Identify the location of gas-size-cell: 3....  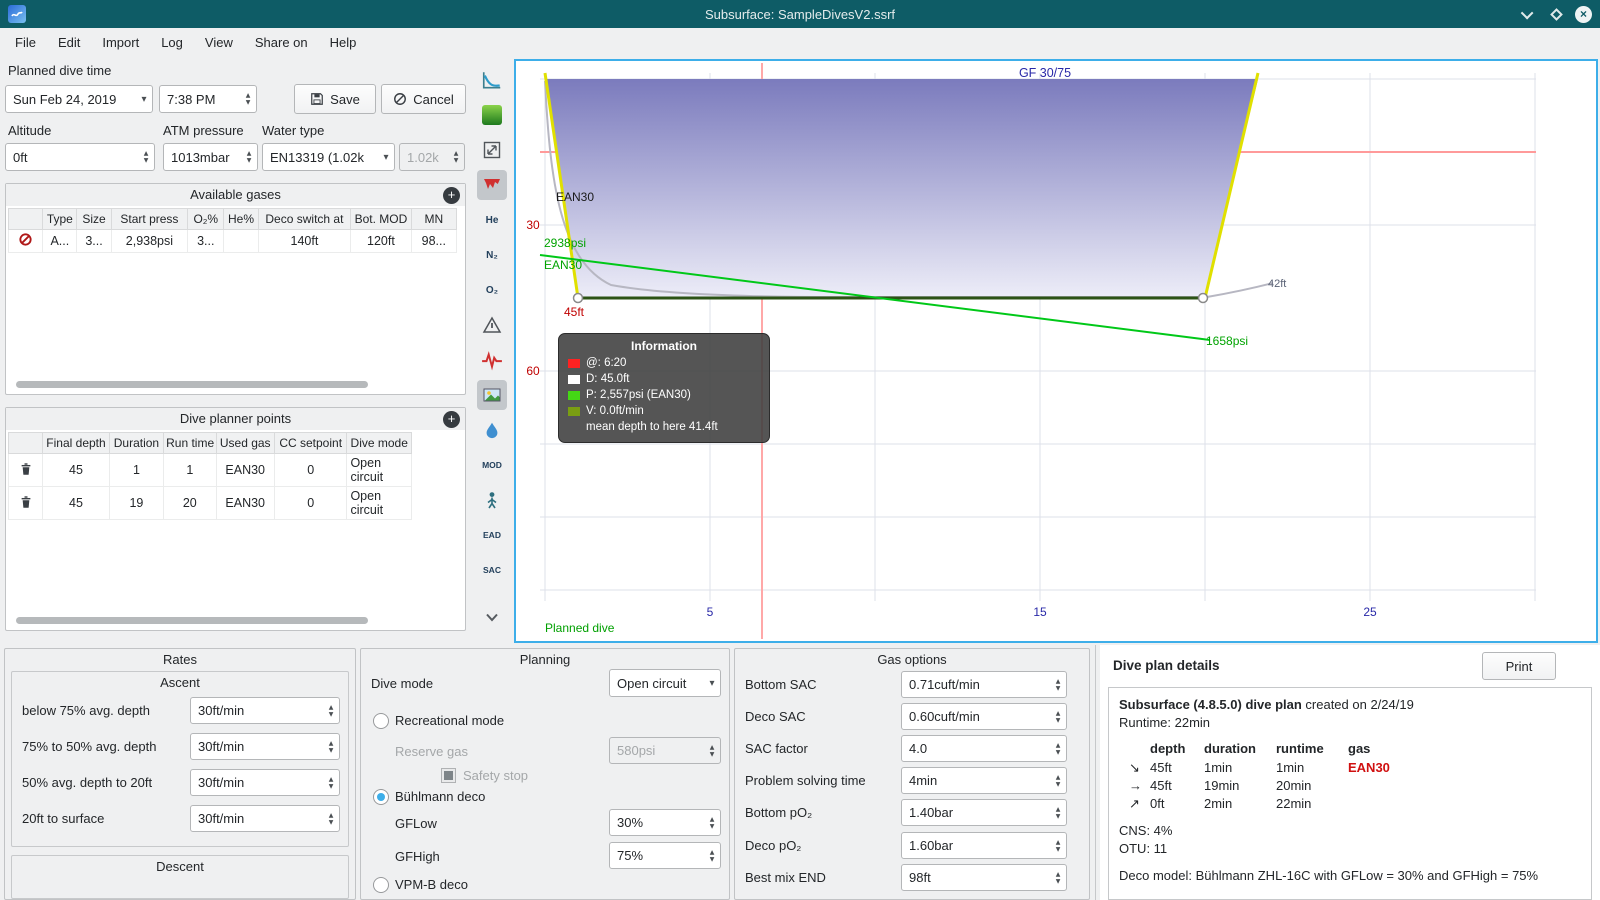
(94, 241).